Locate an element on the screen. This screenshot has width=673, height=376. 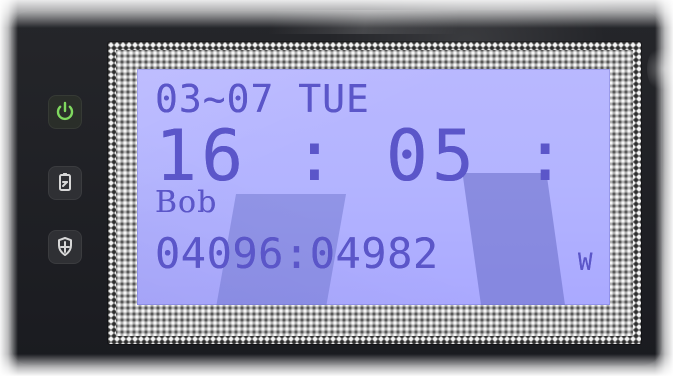
battery-icon is located at coordinates (65, 182).